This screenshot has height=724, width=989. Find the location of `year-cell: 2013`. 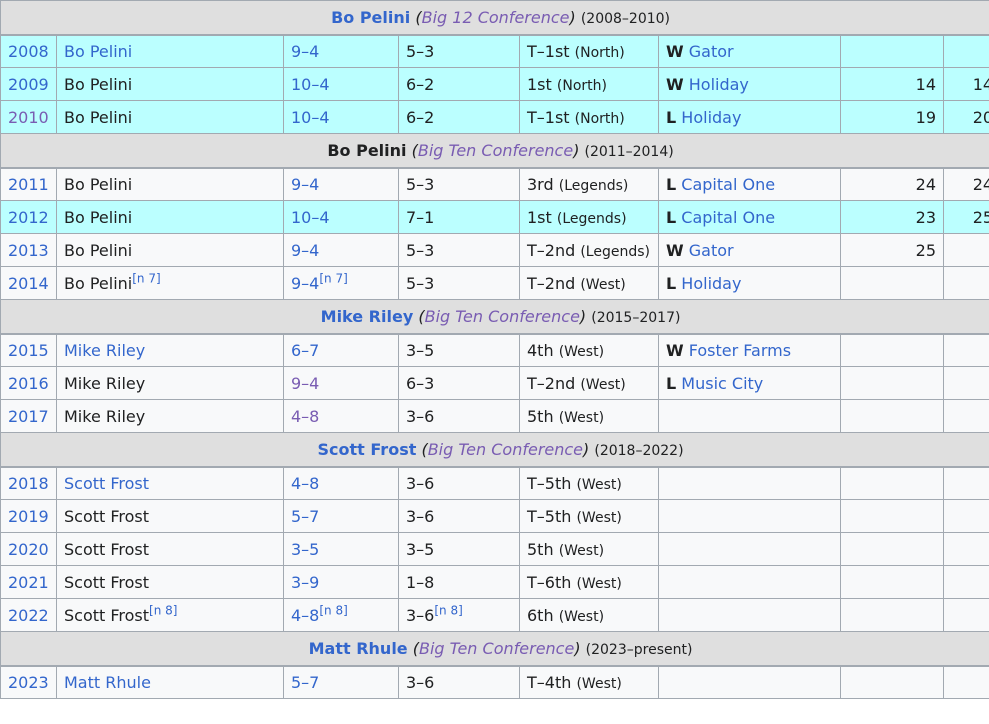

year-cell: 2013 is located at coordinates (28, 250).